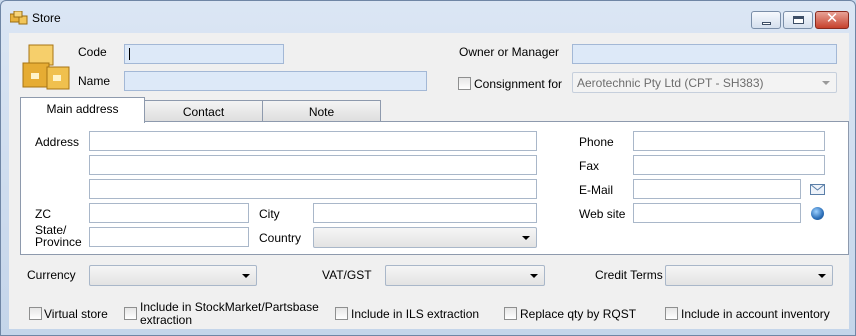  What do you see at coordinates (671, 313) in the screenshot?
I see `account-inventory-checkbox` at bounding box center [671, 313].